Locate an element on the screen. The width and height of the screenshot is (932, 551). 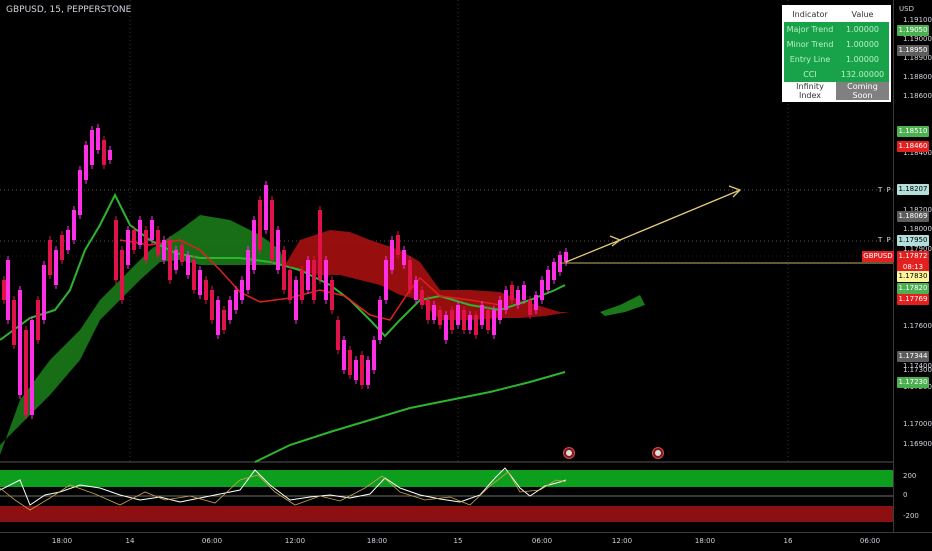
table-footer: Infinity Index is located at coordinates (809, 91).